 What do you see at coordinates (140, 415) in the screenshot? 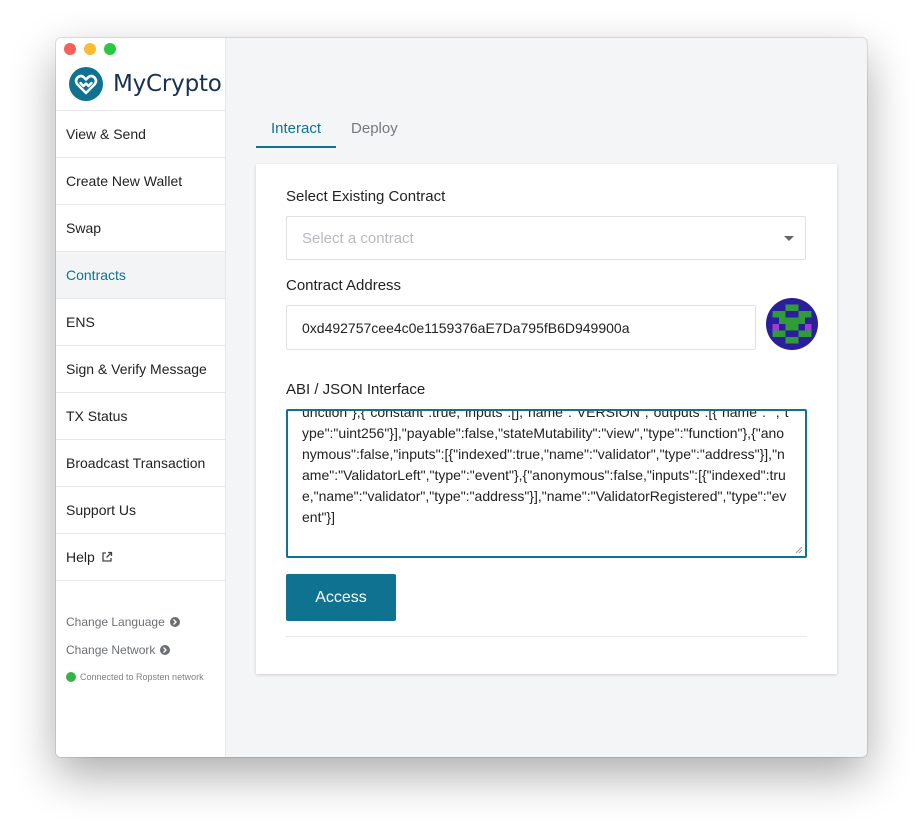
I see `sidebar-item-tx-status: TX Status` at bounding box center [140, 415].